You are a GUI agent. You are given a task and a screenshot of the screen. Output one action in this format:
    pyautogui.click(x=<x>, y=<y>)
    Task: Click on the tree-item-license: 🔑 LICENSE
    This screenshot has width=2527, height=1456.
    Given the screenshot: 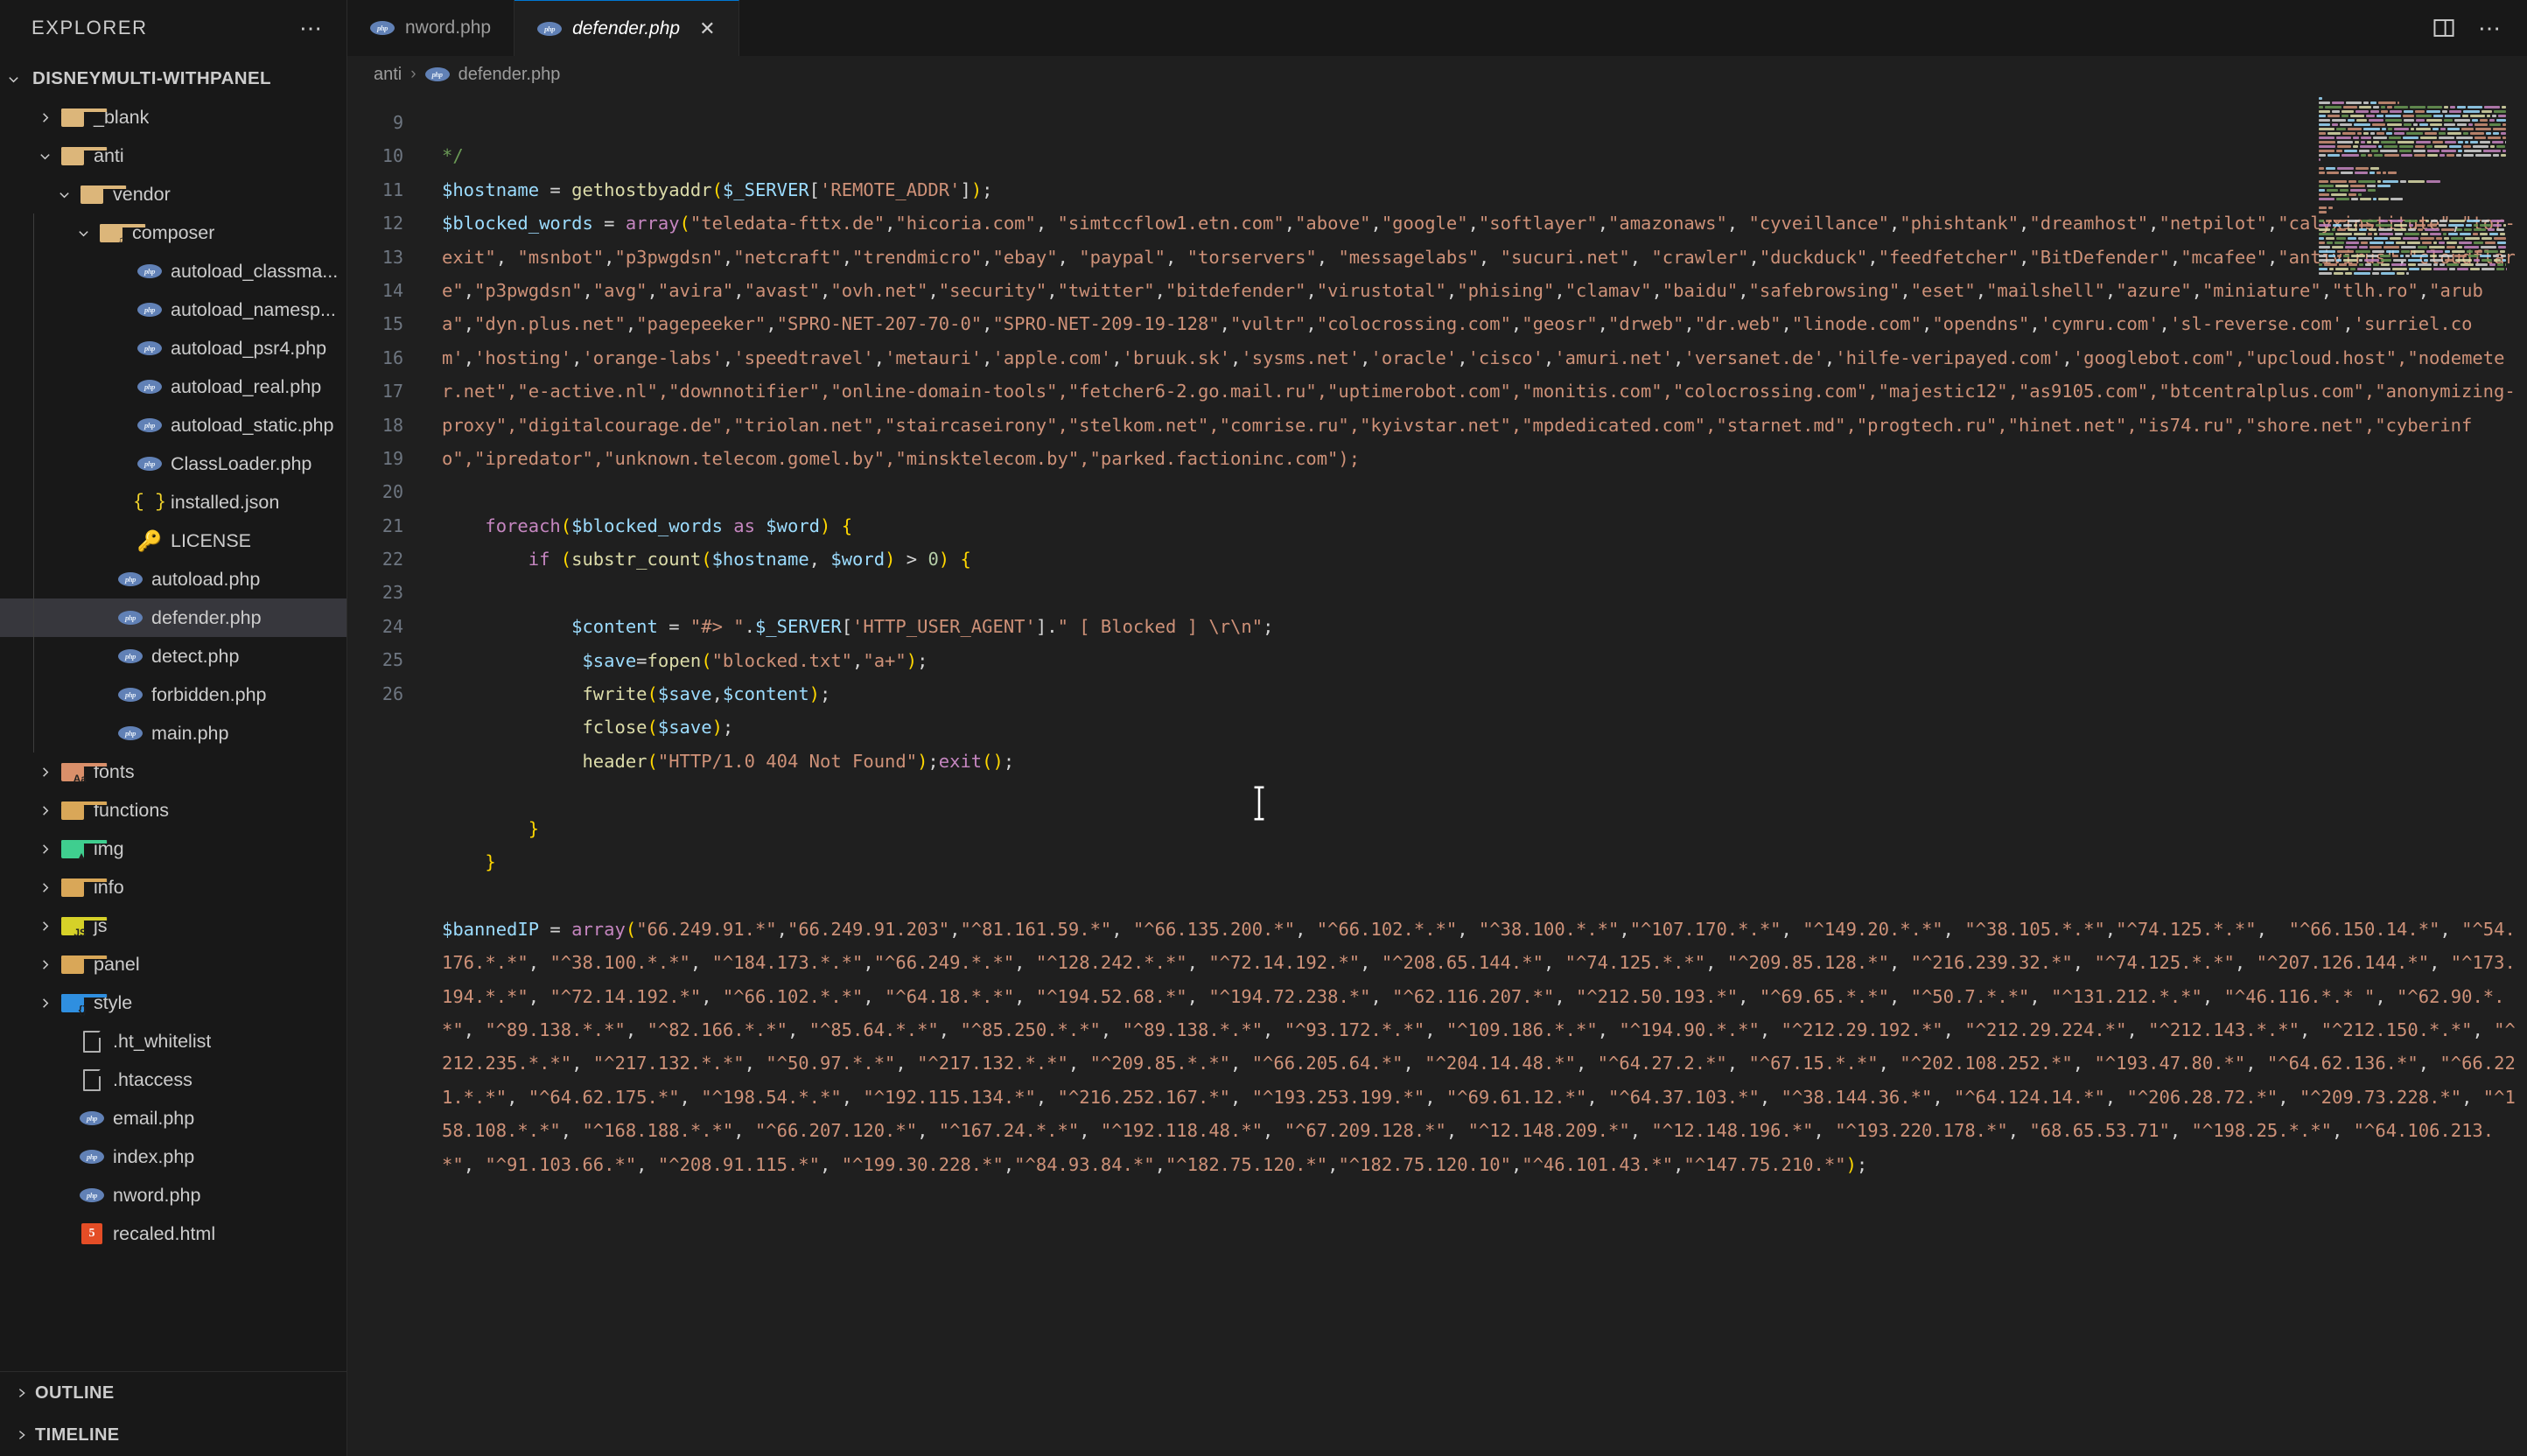 What is the action you would take?
    pyautogui.click(x=173, y=541)
    